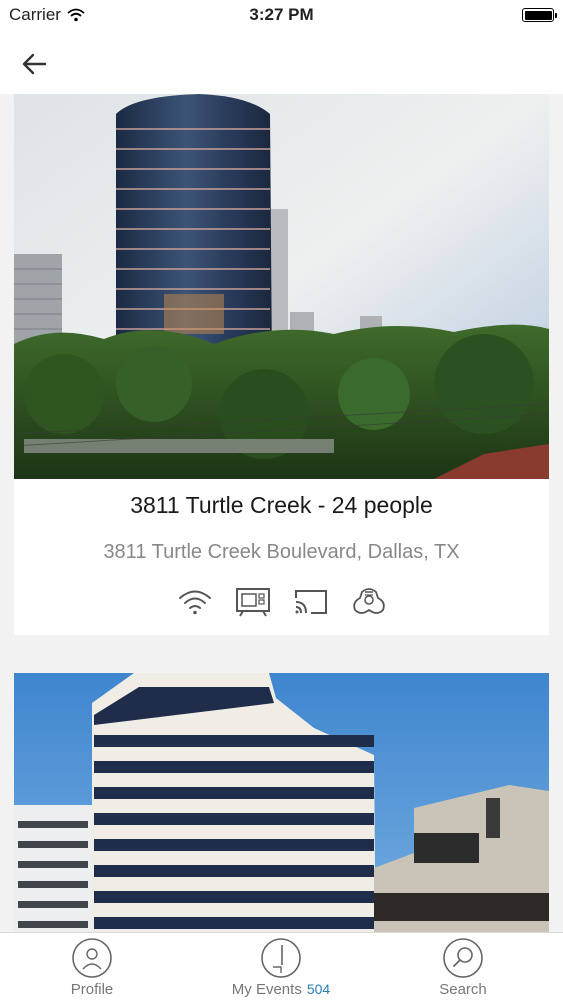  Describe the element at coordinates (92, 989) in the screenshot. I see `tab-profile-label: Profile` at that location.